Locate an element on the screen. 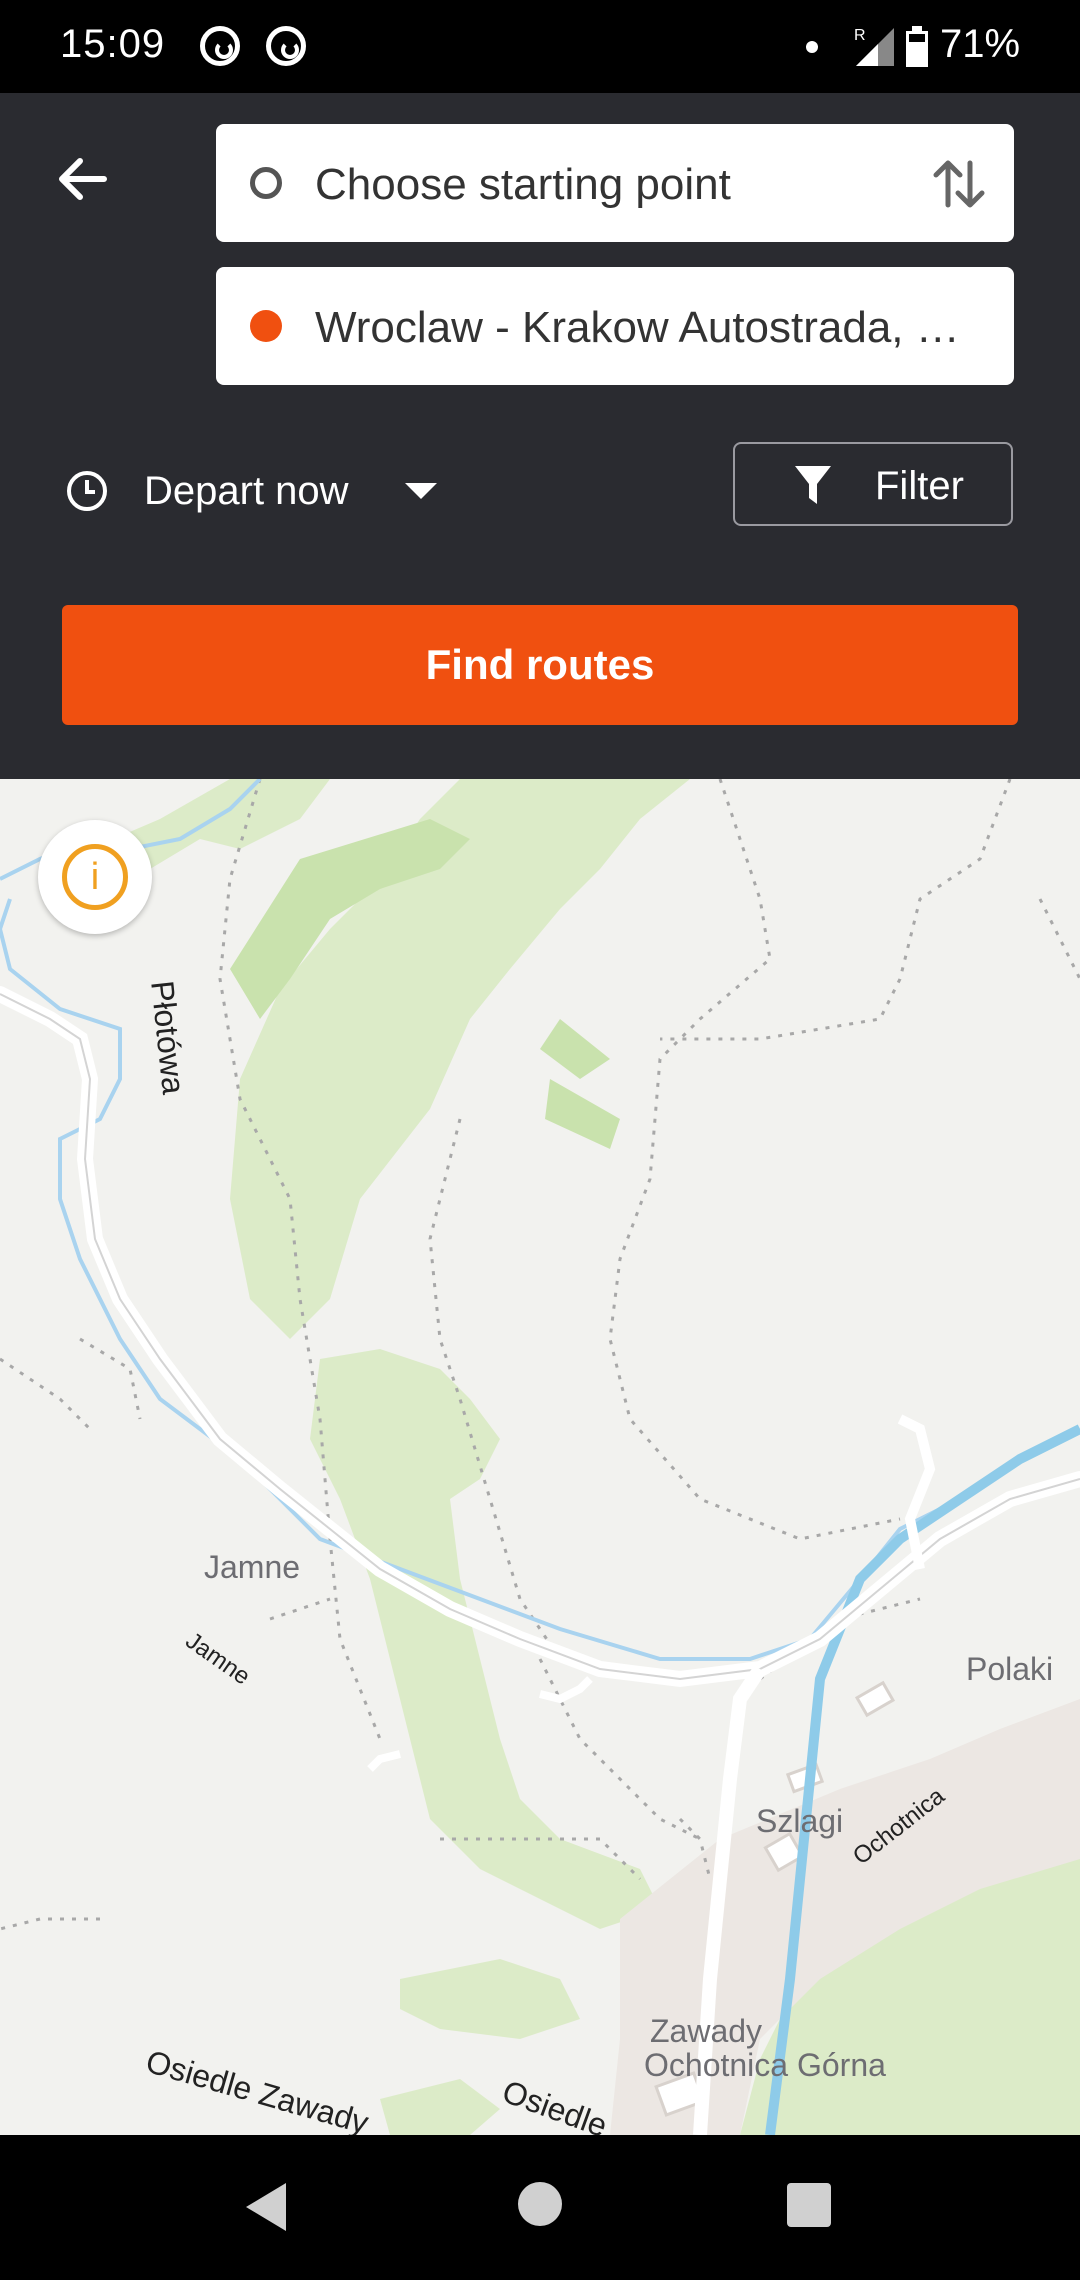  back-arrow-icon is located at coordinates (82, 179).